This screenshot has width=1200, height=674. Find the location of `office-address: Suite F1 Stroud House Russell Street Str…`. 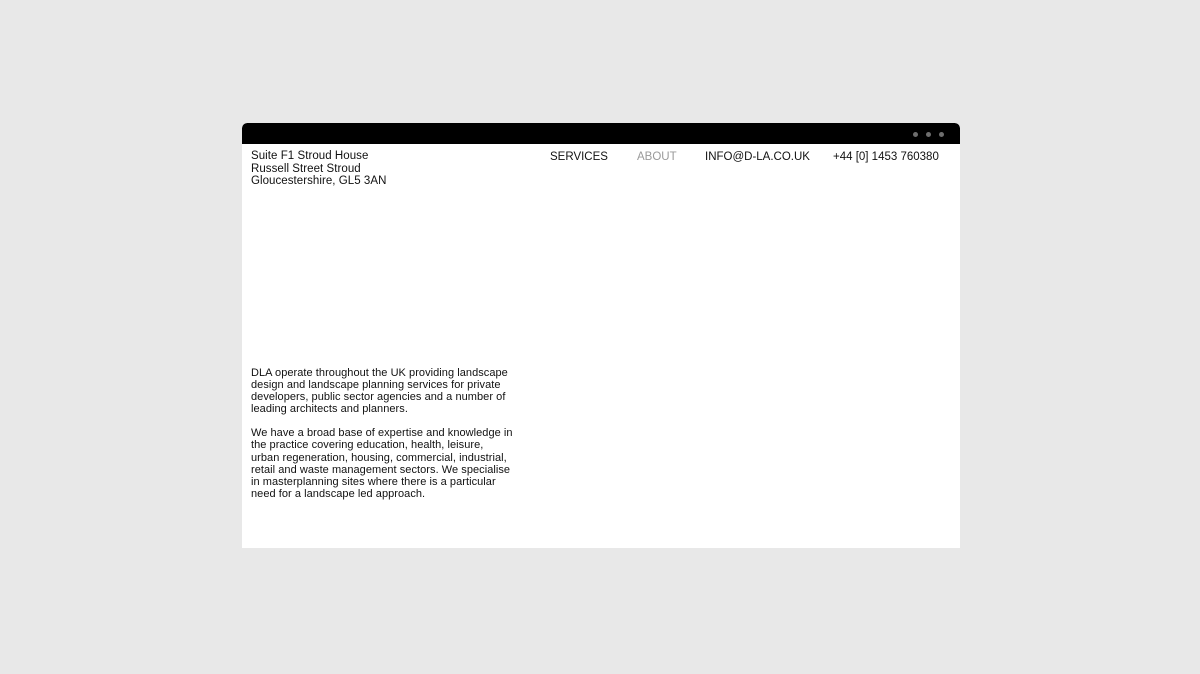

office-address: Suite F1 Stroud House Russell Street Str… is located at coordinates (318, 169).